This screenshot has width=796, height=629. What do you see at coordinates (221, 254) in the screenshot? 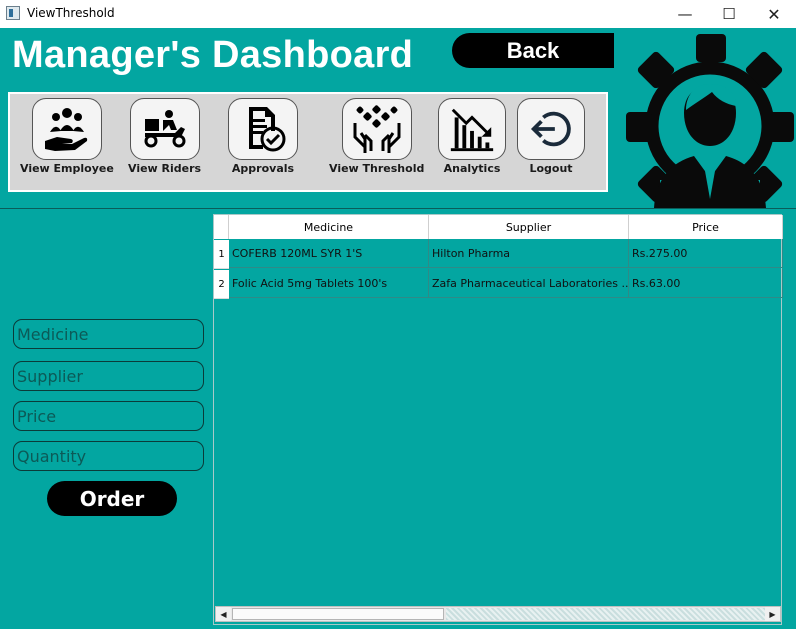
I see `row-number: 1` at bounding box center [221, 254].